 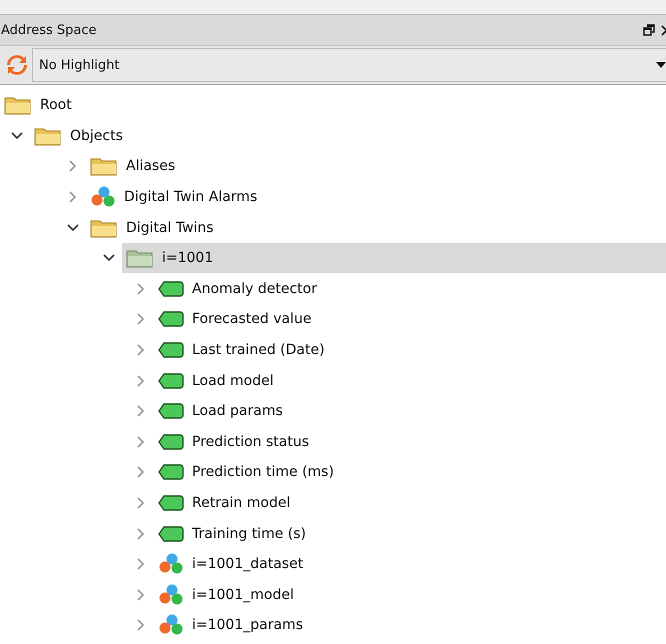 What do you see at coordinates (410, 411) in the screenshot?
I see `tree-item: Load params` at bounding box center [410, 411].